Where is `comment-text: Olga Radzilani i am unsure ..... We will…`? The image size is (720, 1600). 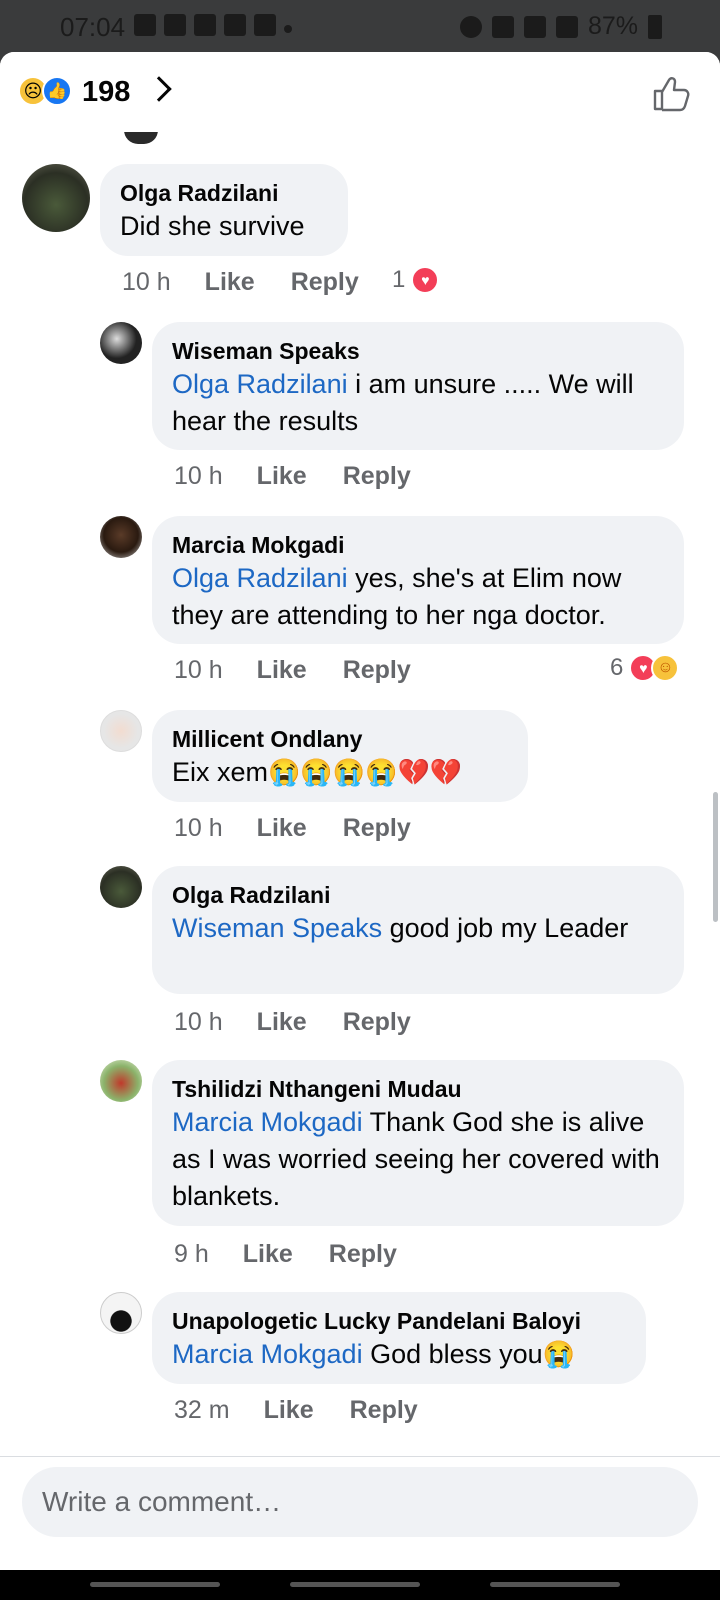
comment-text: Olga Radzilani i am unsure ..... We will… is located at coordinates (403, 402).